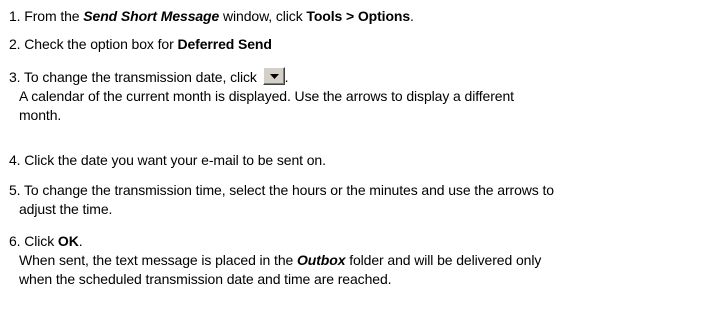  I want to click on step-1-text-pre: From the, so click(54, 16).